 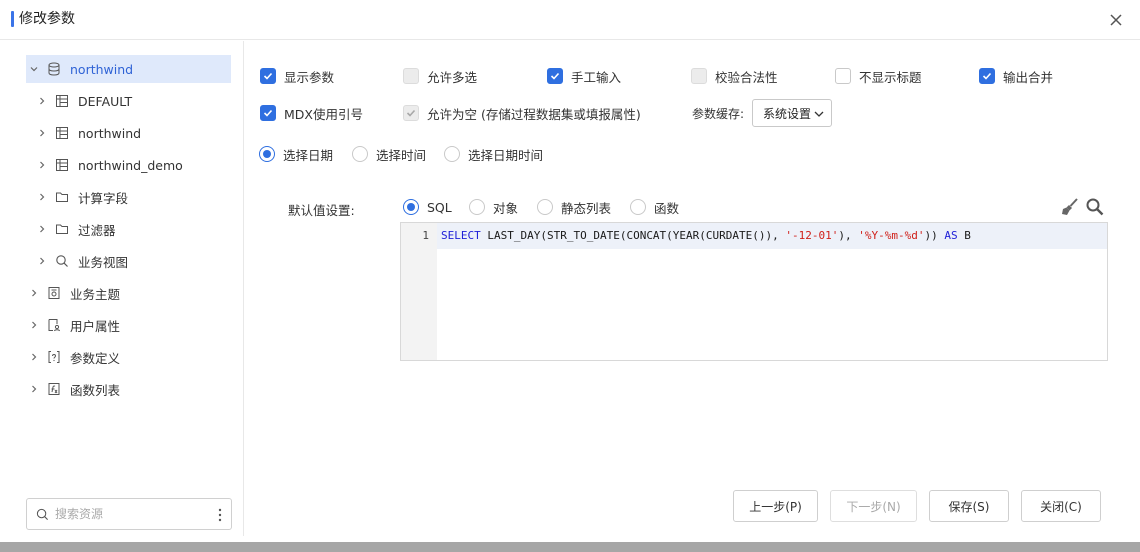 What do you see at coordinates (95, 390) in the screenshot?
I see `tree-item-label: 函数列表` at bounding box center [95, 390].